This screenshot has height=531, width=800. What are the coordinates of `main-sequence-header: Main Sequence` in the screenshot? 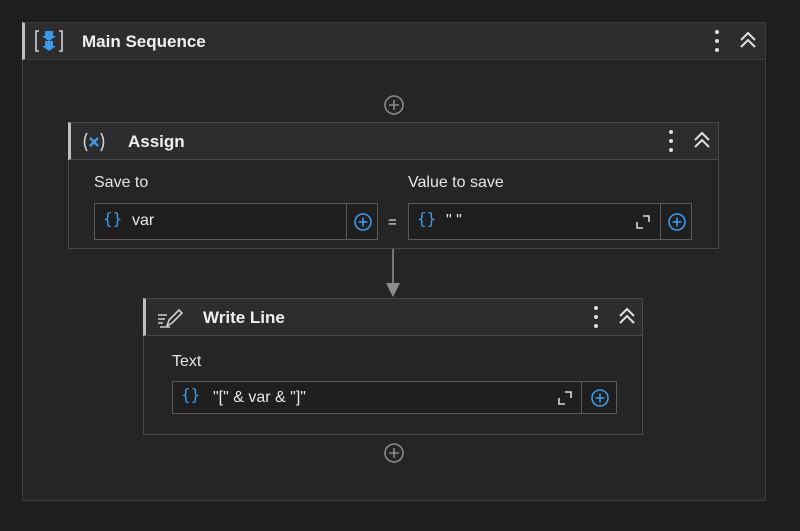 It's located at (394, 41).